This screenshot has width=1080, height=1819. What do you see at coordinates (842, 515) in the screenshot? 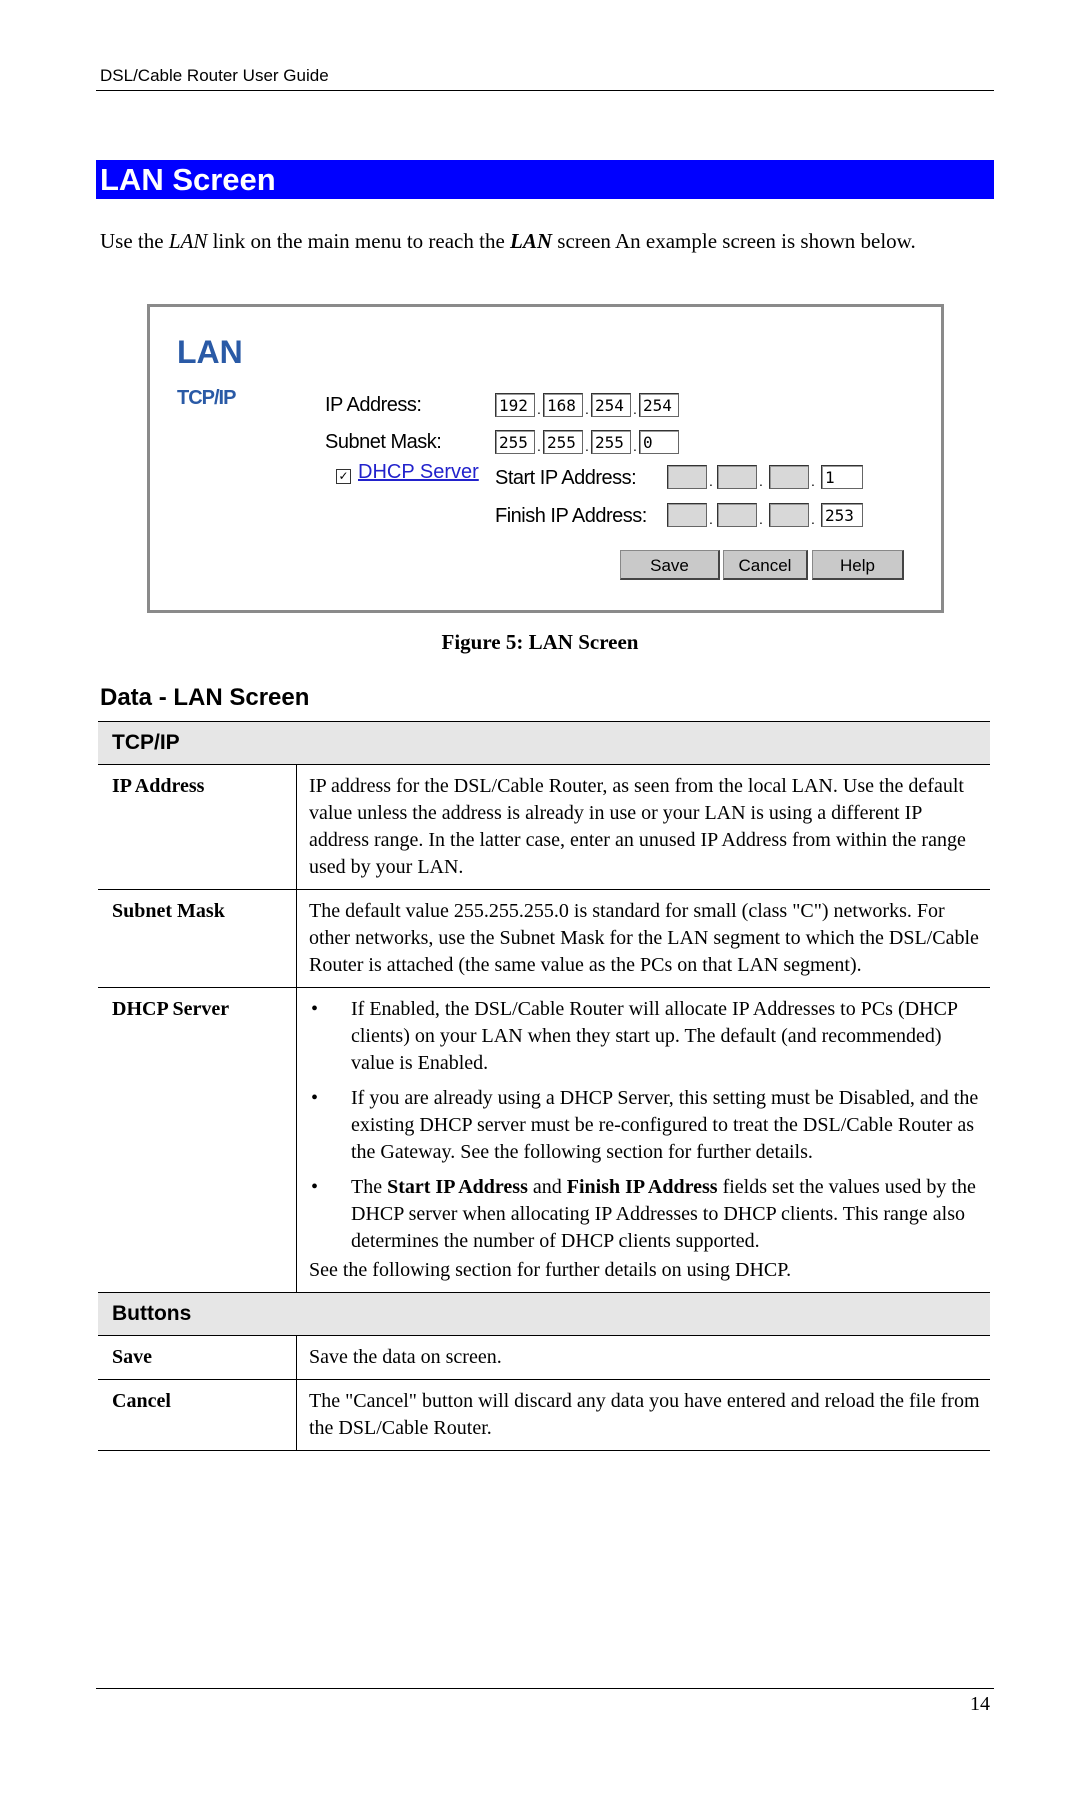
I see `finish-octet-4: 253` at bounding box center [842, 515].